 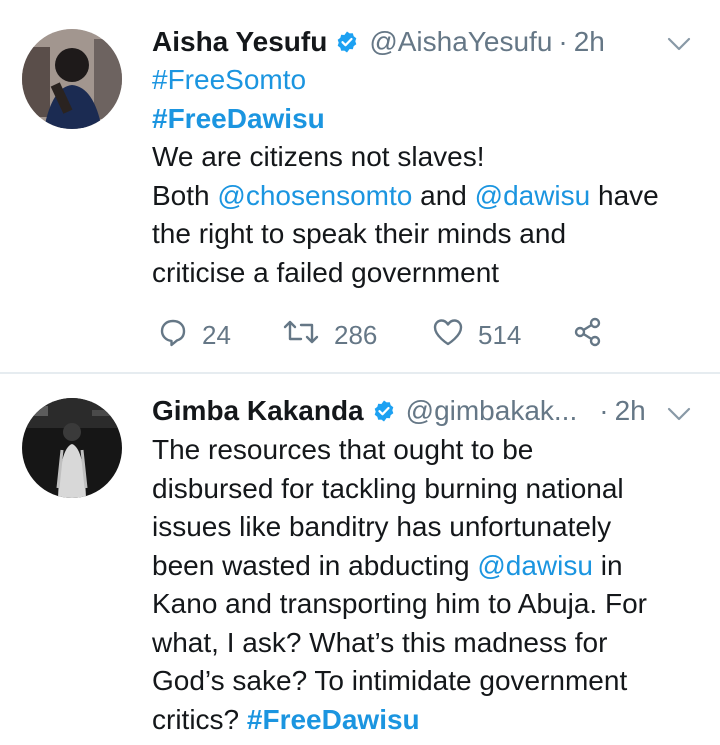 I want to click on mention-link: @chosensomto, so click(x=314, y=195).